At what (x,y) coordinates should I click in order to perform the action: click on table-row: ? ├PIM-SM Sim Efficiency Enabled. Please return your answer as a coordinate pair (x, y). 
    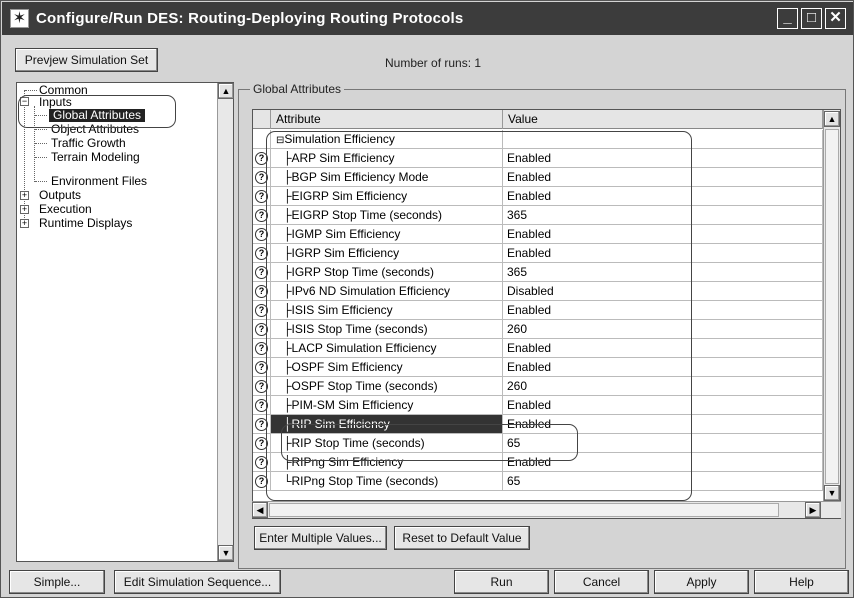
    Looking at the image, I should click on (538, 405).